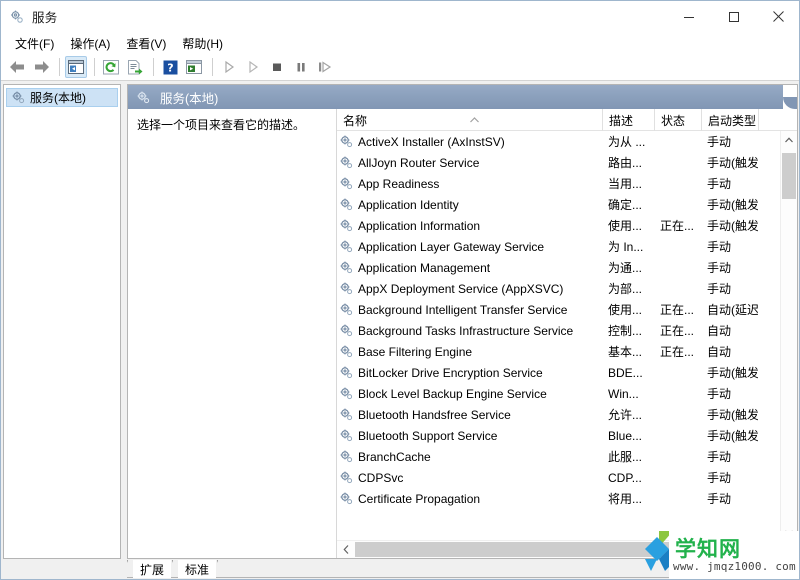  I want to click on service-name-label: Background Tasks Infrastructure Service, so click(466, 330).